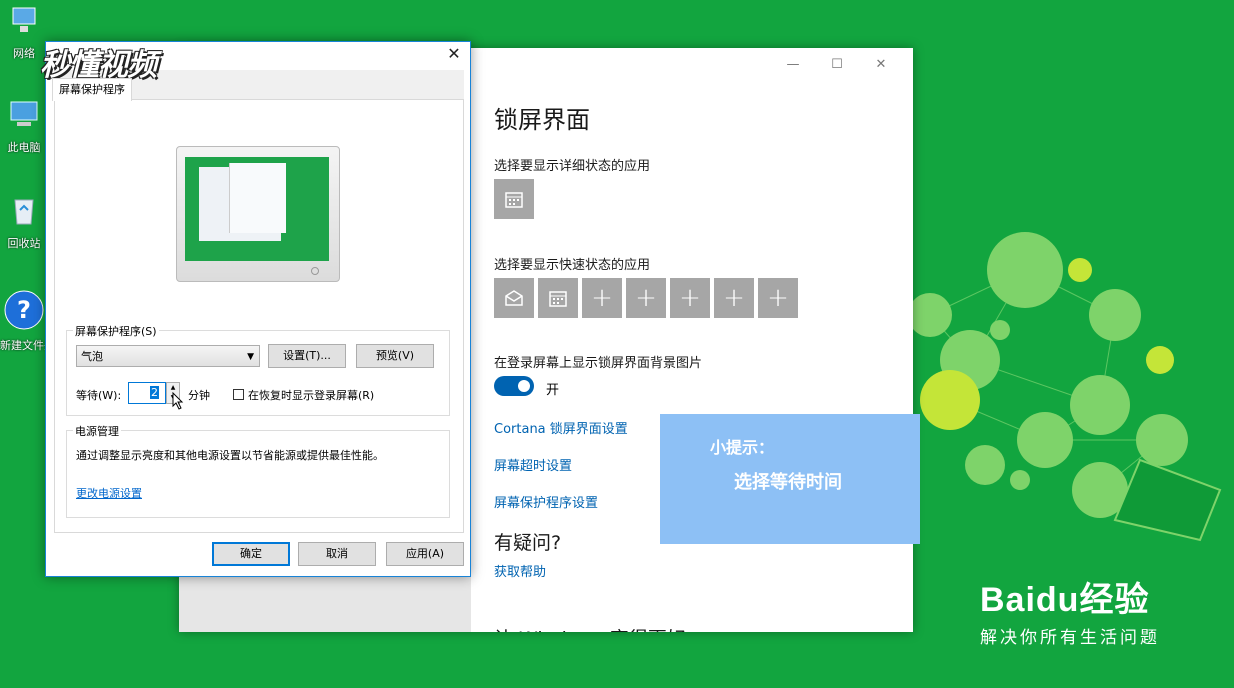 This screenshot has height=688, width=1234. I want to click on computer-icon, so click(24, 113).